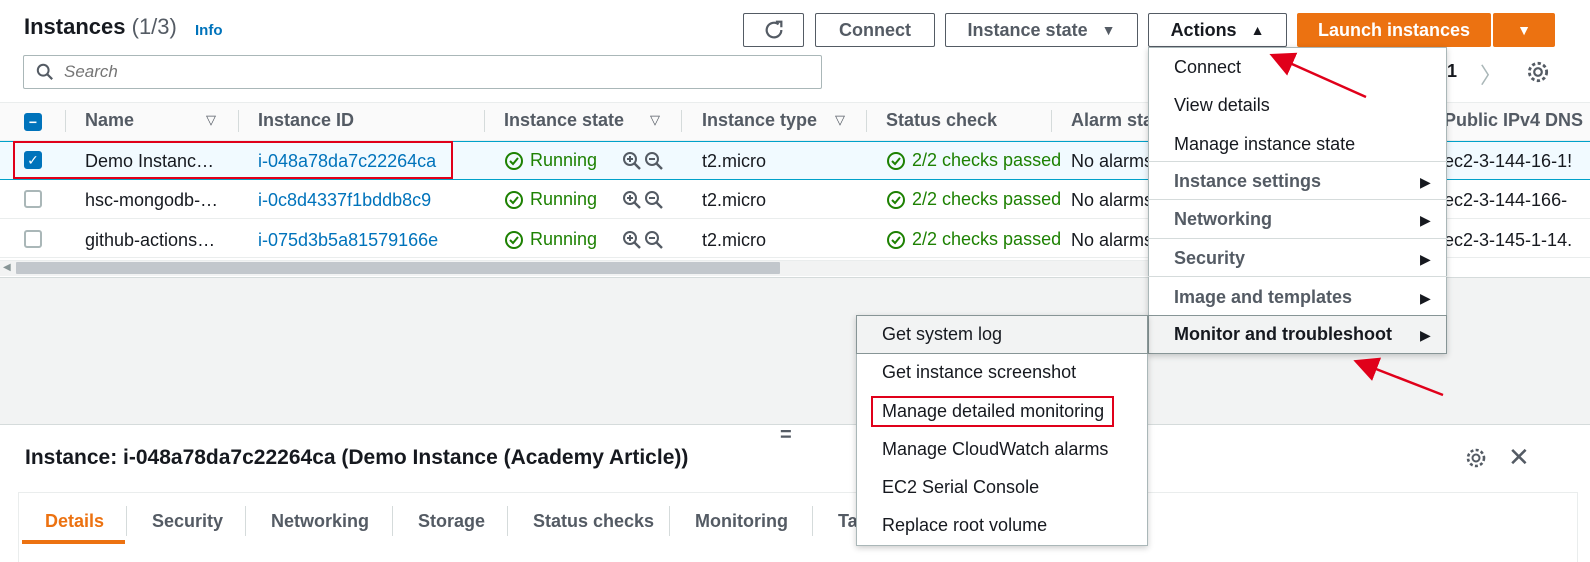 The width and height of the screenshot is (1590, 562). I want to click on tab-monitoring: Monitoring, so click(741, 521).